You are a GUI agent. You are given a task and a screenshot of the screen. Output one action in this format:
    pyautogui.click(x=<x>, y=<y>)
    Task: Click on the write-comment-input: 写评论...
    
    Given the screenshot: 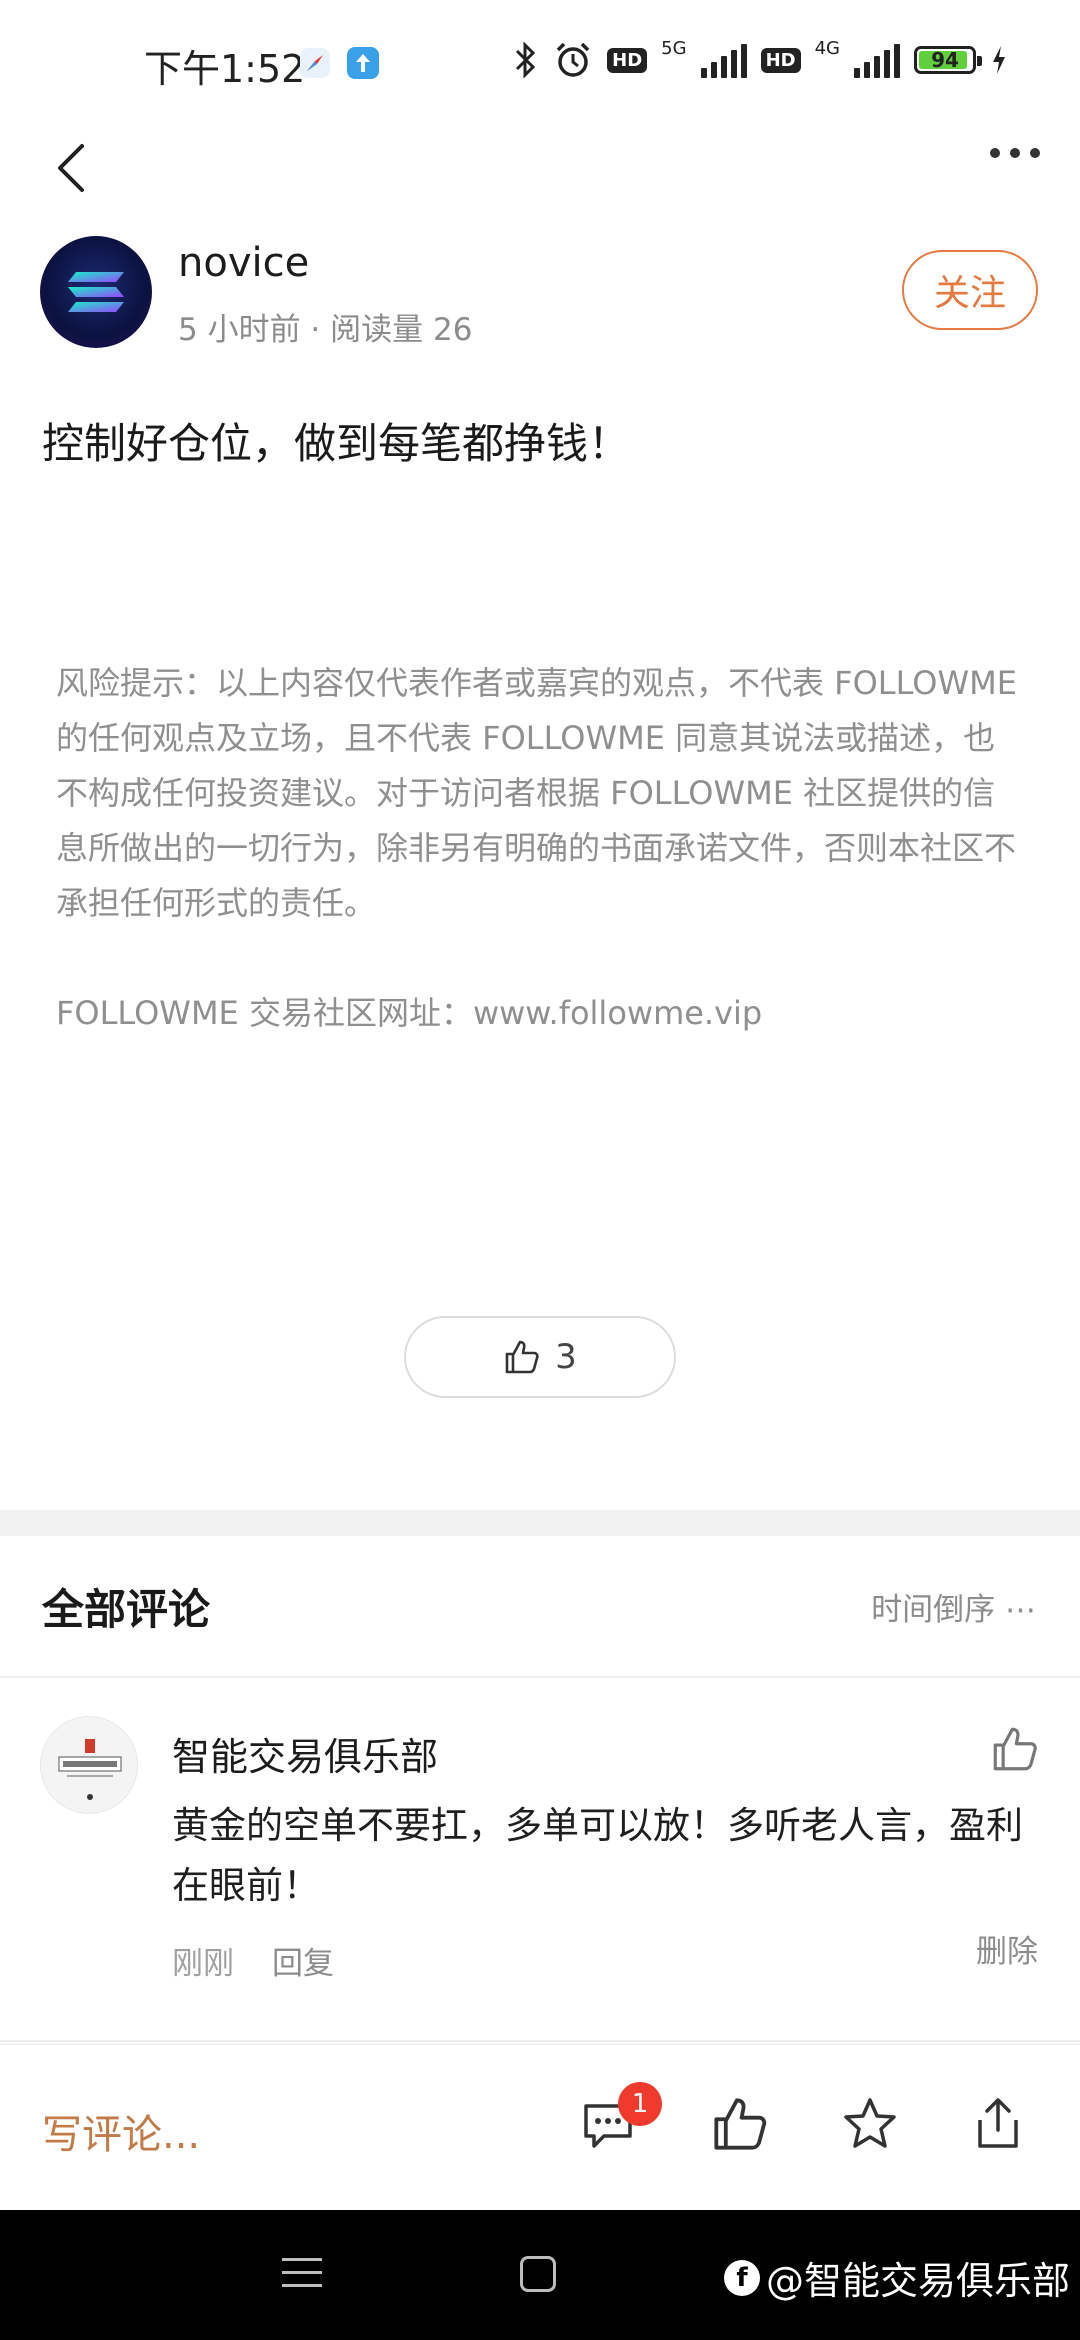 What is the action you would take?
    pyautogui.click(x=121, y=2131)
    